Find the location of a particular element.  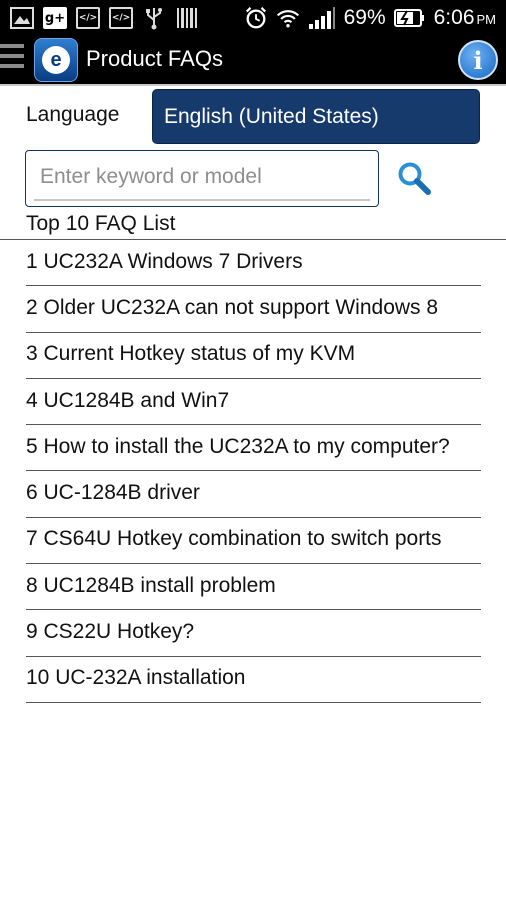

faq-list-item: 8 UC1284B install problem is located at coordinates (253, 587).